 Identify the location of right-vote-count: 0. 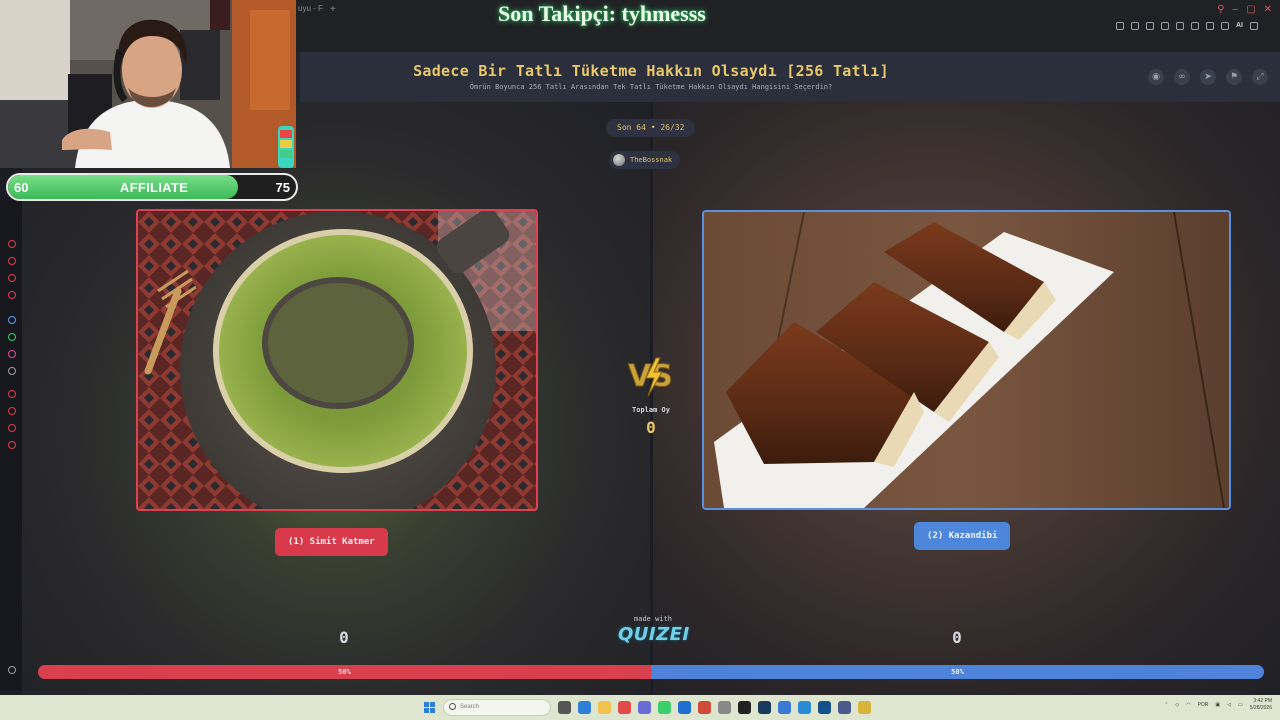
(957, 637).